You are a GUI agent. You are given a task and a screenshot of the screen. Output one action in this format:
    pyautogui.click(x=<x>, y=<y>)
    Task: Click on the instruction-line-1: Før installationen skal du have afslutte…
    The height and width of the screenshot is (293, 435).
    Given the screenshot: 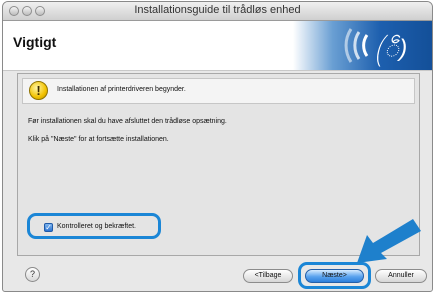 What is the action you would take?
    pyautogui.click(x=127, y=121)
    